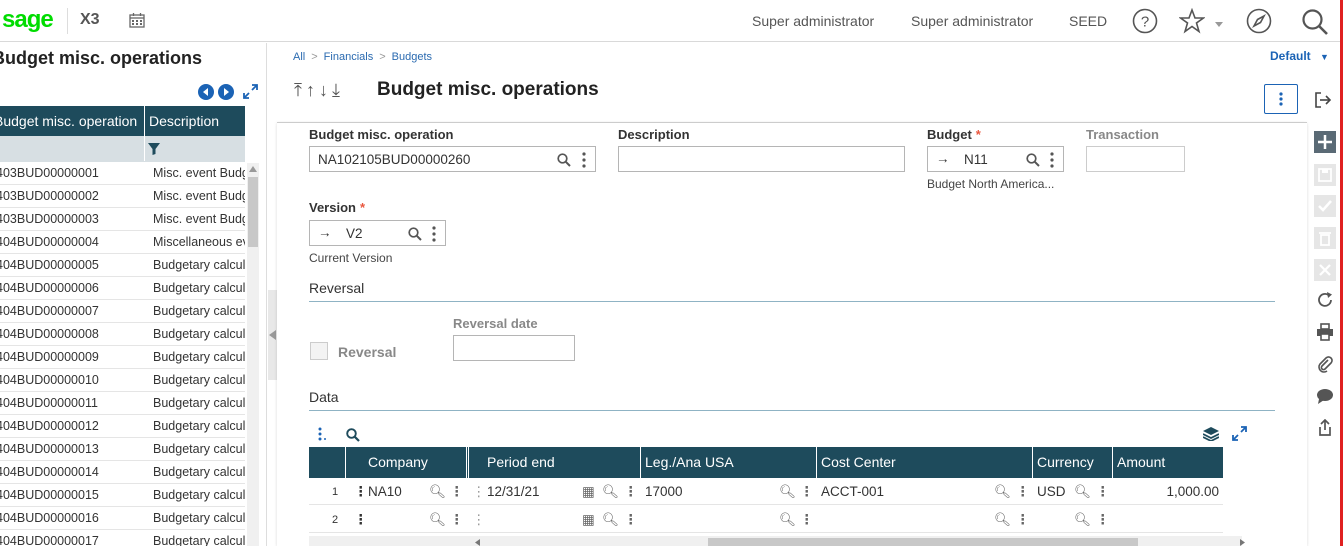 This screenshot has height=546, width=1343. Describe the element at coordinates (122, 426) in the screenshot. I see `list-item: 404BUD00000012 Budgetary calculation` at that location.